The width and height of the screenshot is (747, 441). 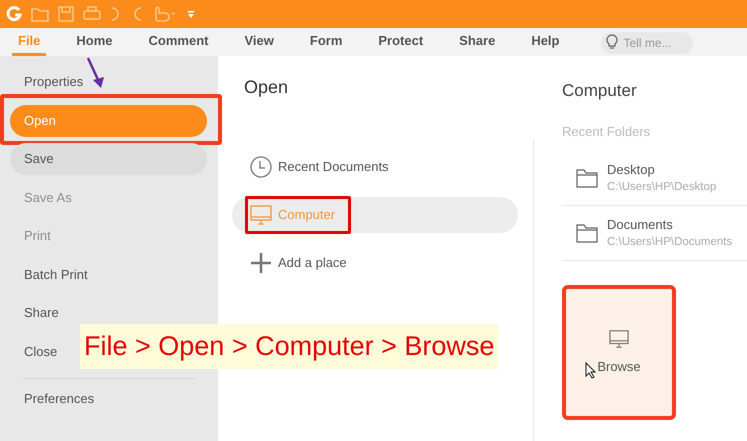 What do you see at coordinates (178, 42) in the screenshot?
I see `ribbon-tab: Comment` at bounding box center [178, 42].